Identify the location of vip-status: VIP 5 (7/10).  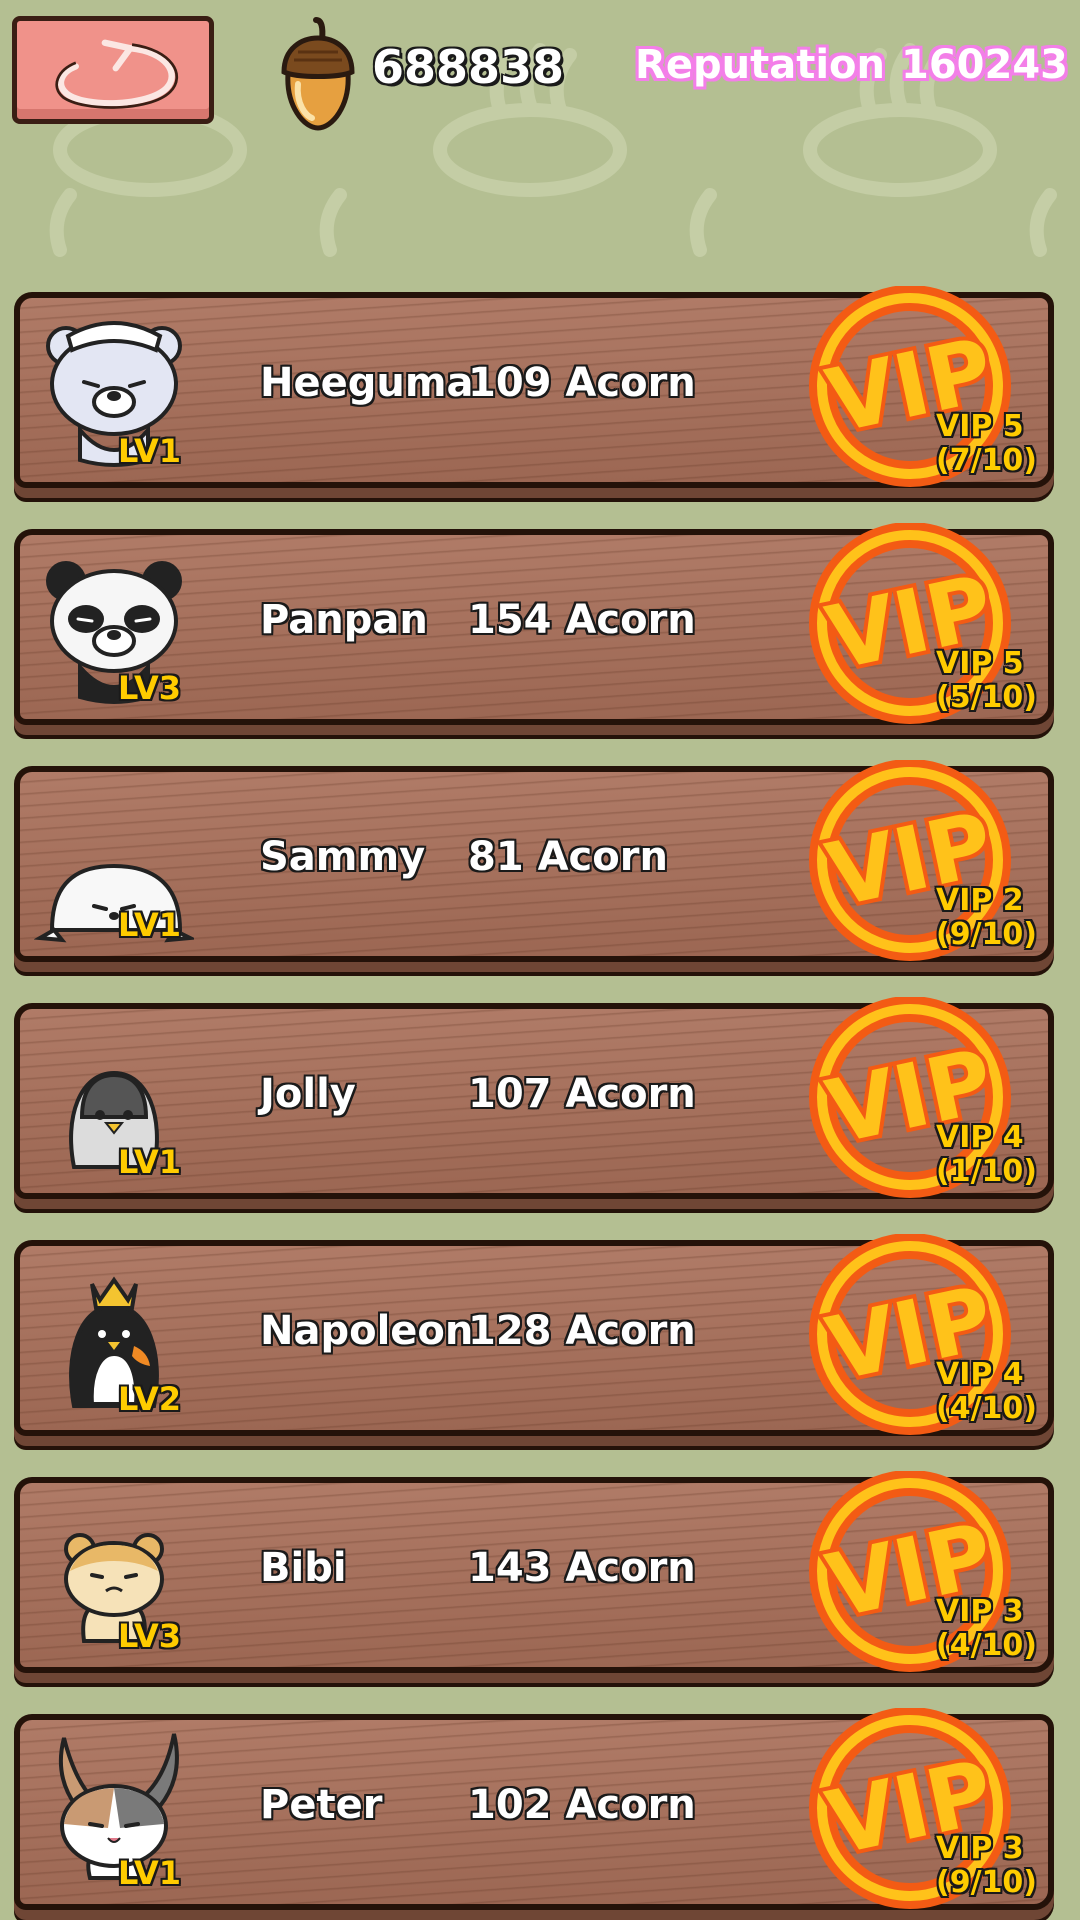
(996, 444).